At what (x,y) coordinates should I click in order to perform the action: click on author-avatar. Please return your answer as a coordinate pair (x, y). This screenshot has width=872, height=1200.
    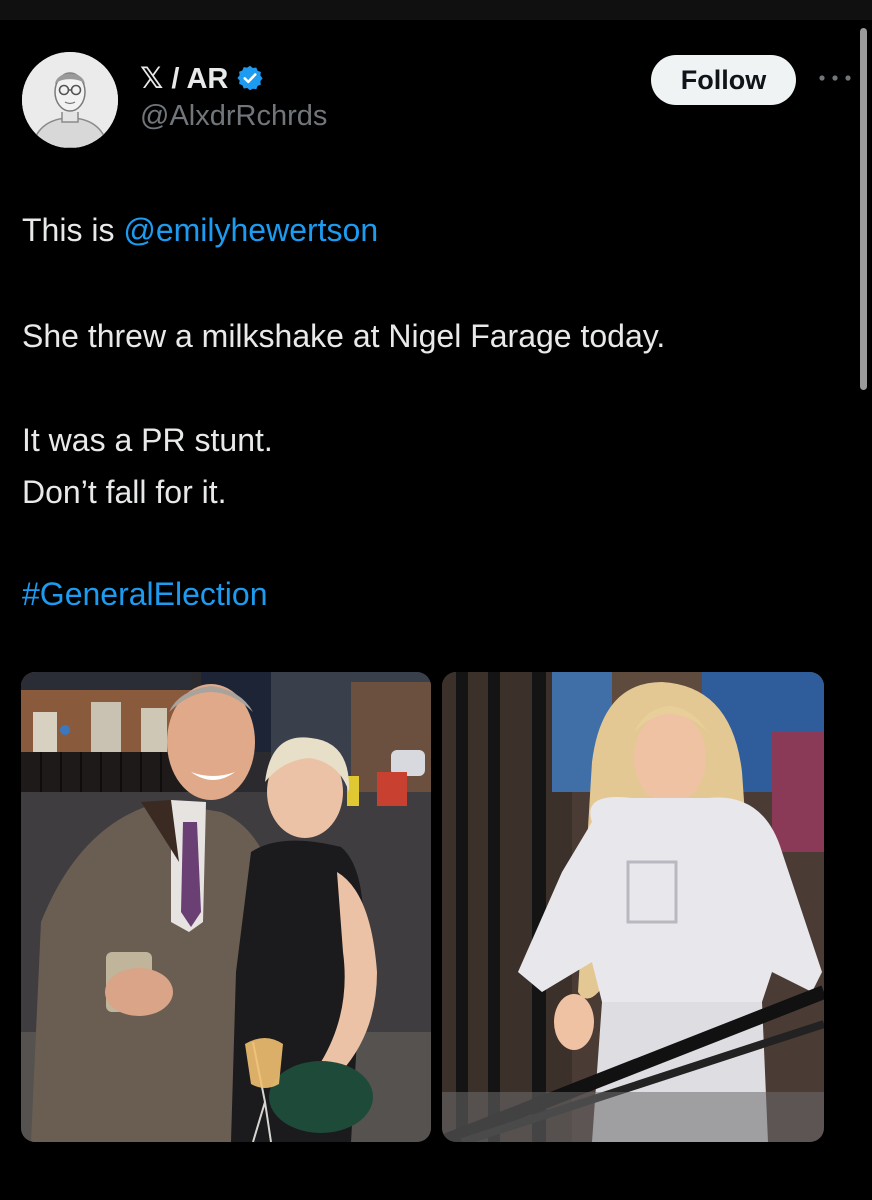
    Looking at the image, I should click on (70, 100).